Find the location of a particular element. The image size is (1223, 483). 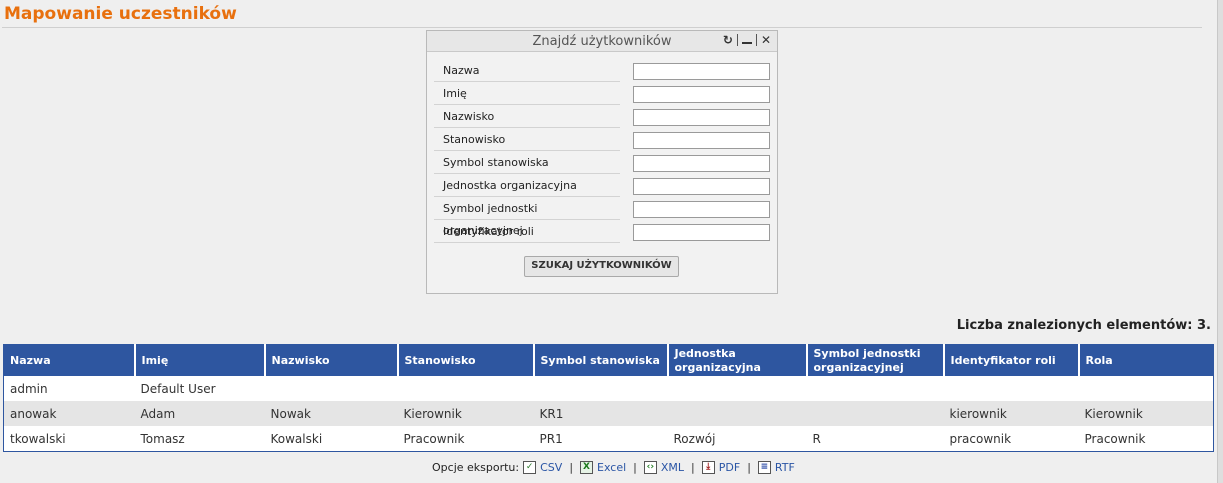

field-row-jednostka: Jednostka organizacyjna is located at coordinates (602, 186).